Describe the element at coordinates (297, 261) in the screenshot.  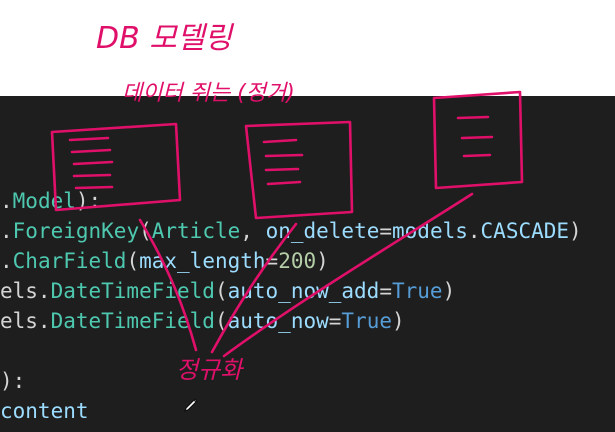
I see `code-token: 200` at that location.